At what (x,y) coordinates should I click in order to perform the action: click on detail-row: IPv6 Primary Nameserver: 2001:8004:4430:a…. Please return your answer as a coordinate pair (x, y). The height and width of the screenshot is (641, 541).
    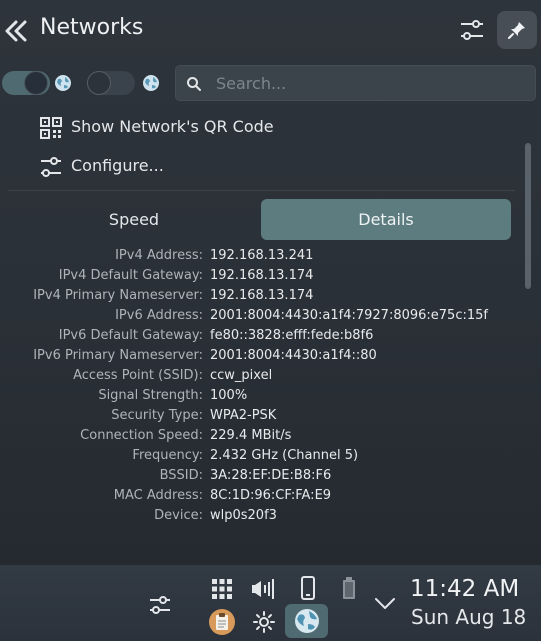
    Looking at the image, I should click on (270, 356).